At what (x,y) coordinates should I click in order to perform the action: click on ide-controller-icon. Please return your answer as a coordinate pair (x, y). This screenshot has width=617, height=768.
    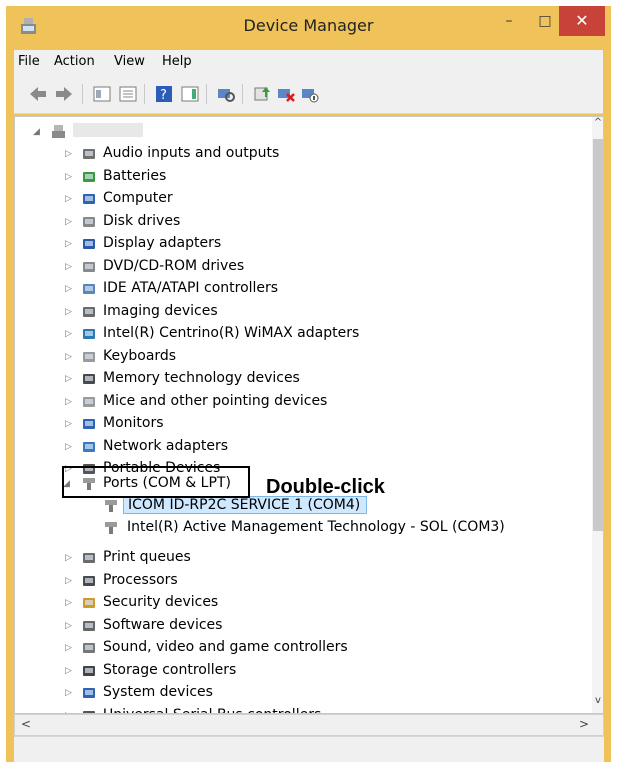
    Looking at the image, I should click on (89, 289).